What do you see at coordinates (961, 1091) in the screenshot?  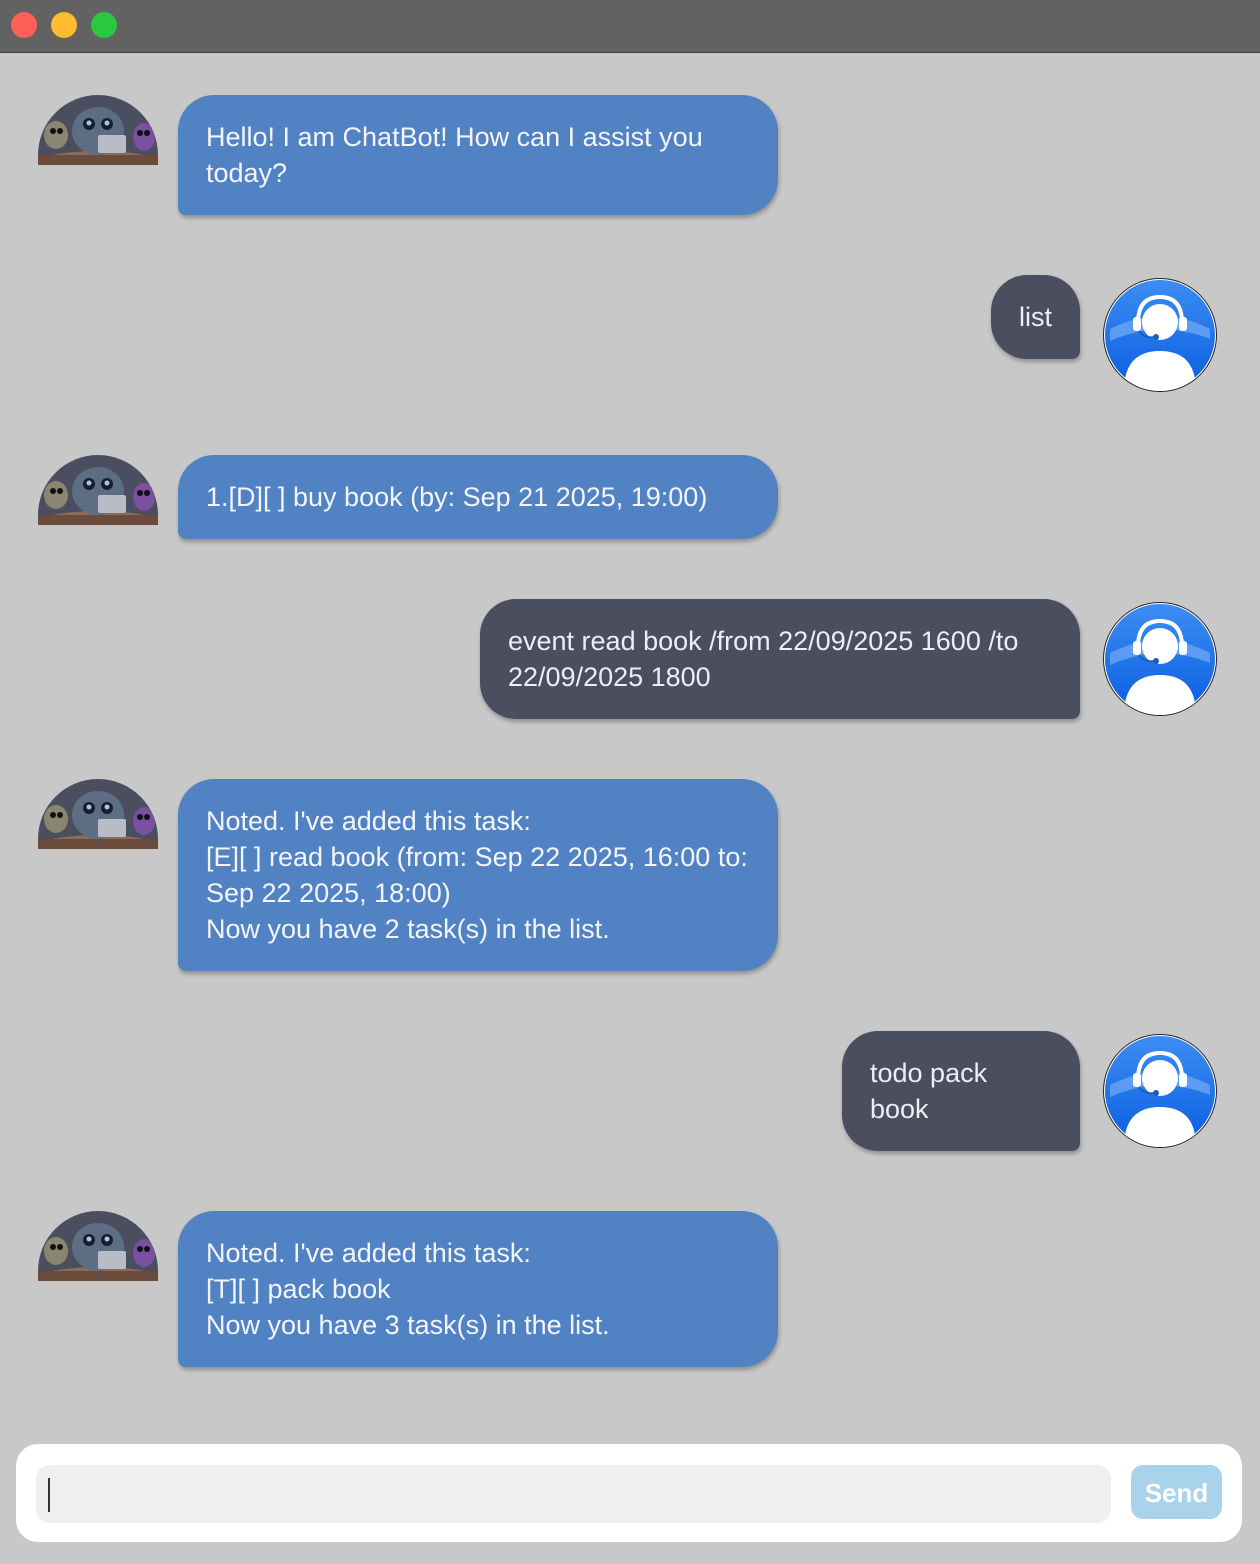 I see `user-message-bubble: todo pack book` at bounding box center [961, 1091].